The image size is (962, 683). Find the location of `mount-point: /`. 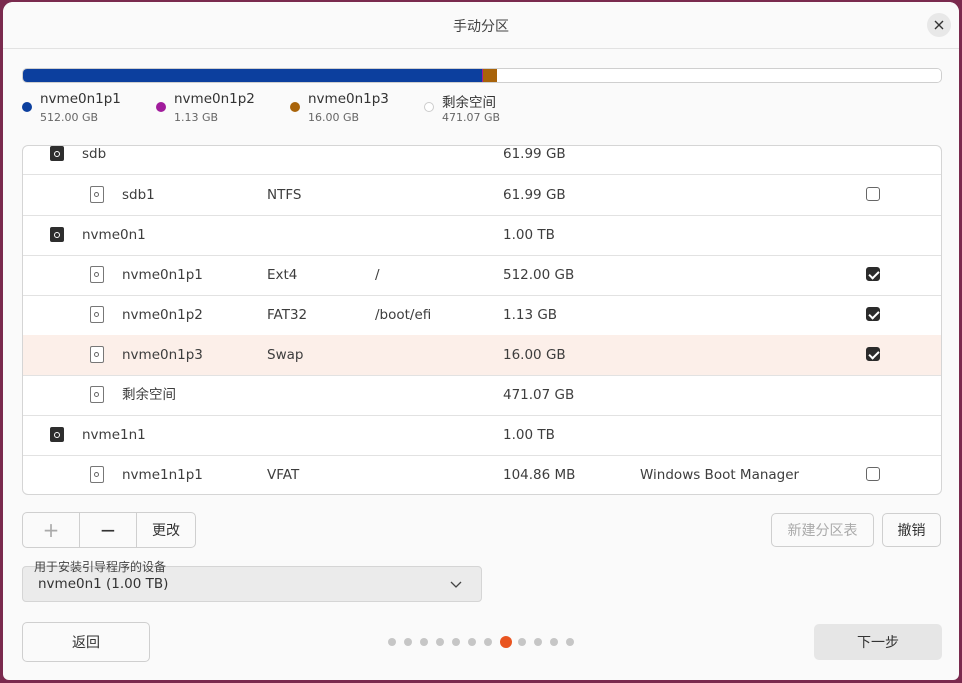

mount-point: / is located at coordinates (377, 275).